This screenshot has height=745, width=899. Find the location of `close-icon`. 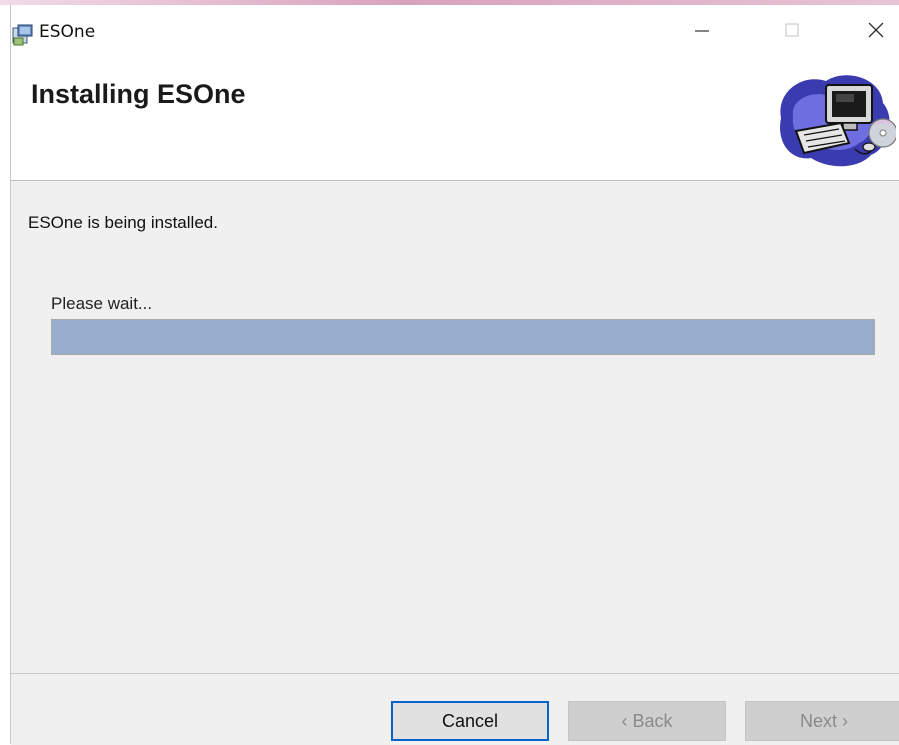

close-icon is located at coordinates (875, 30).